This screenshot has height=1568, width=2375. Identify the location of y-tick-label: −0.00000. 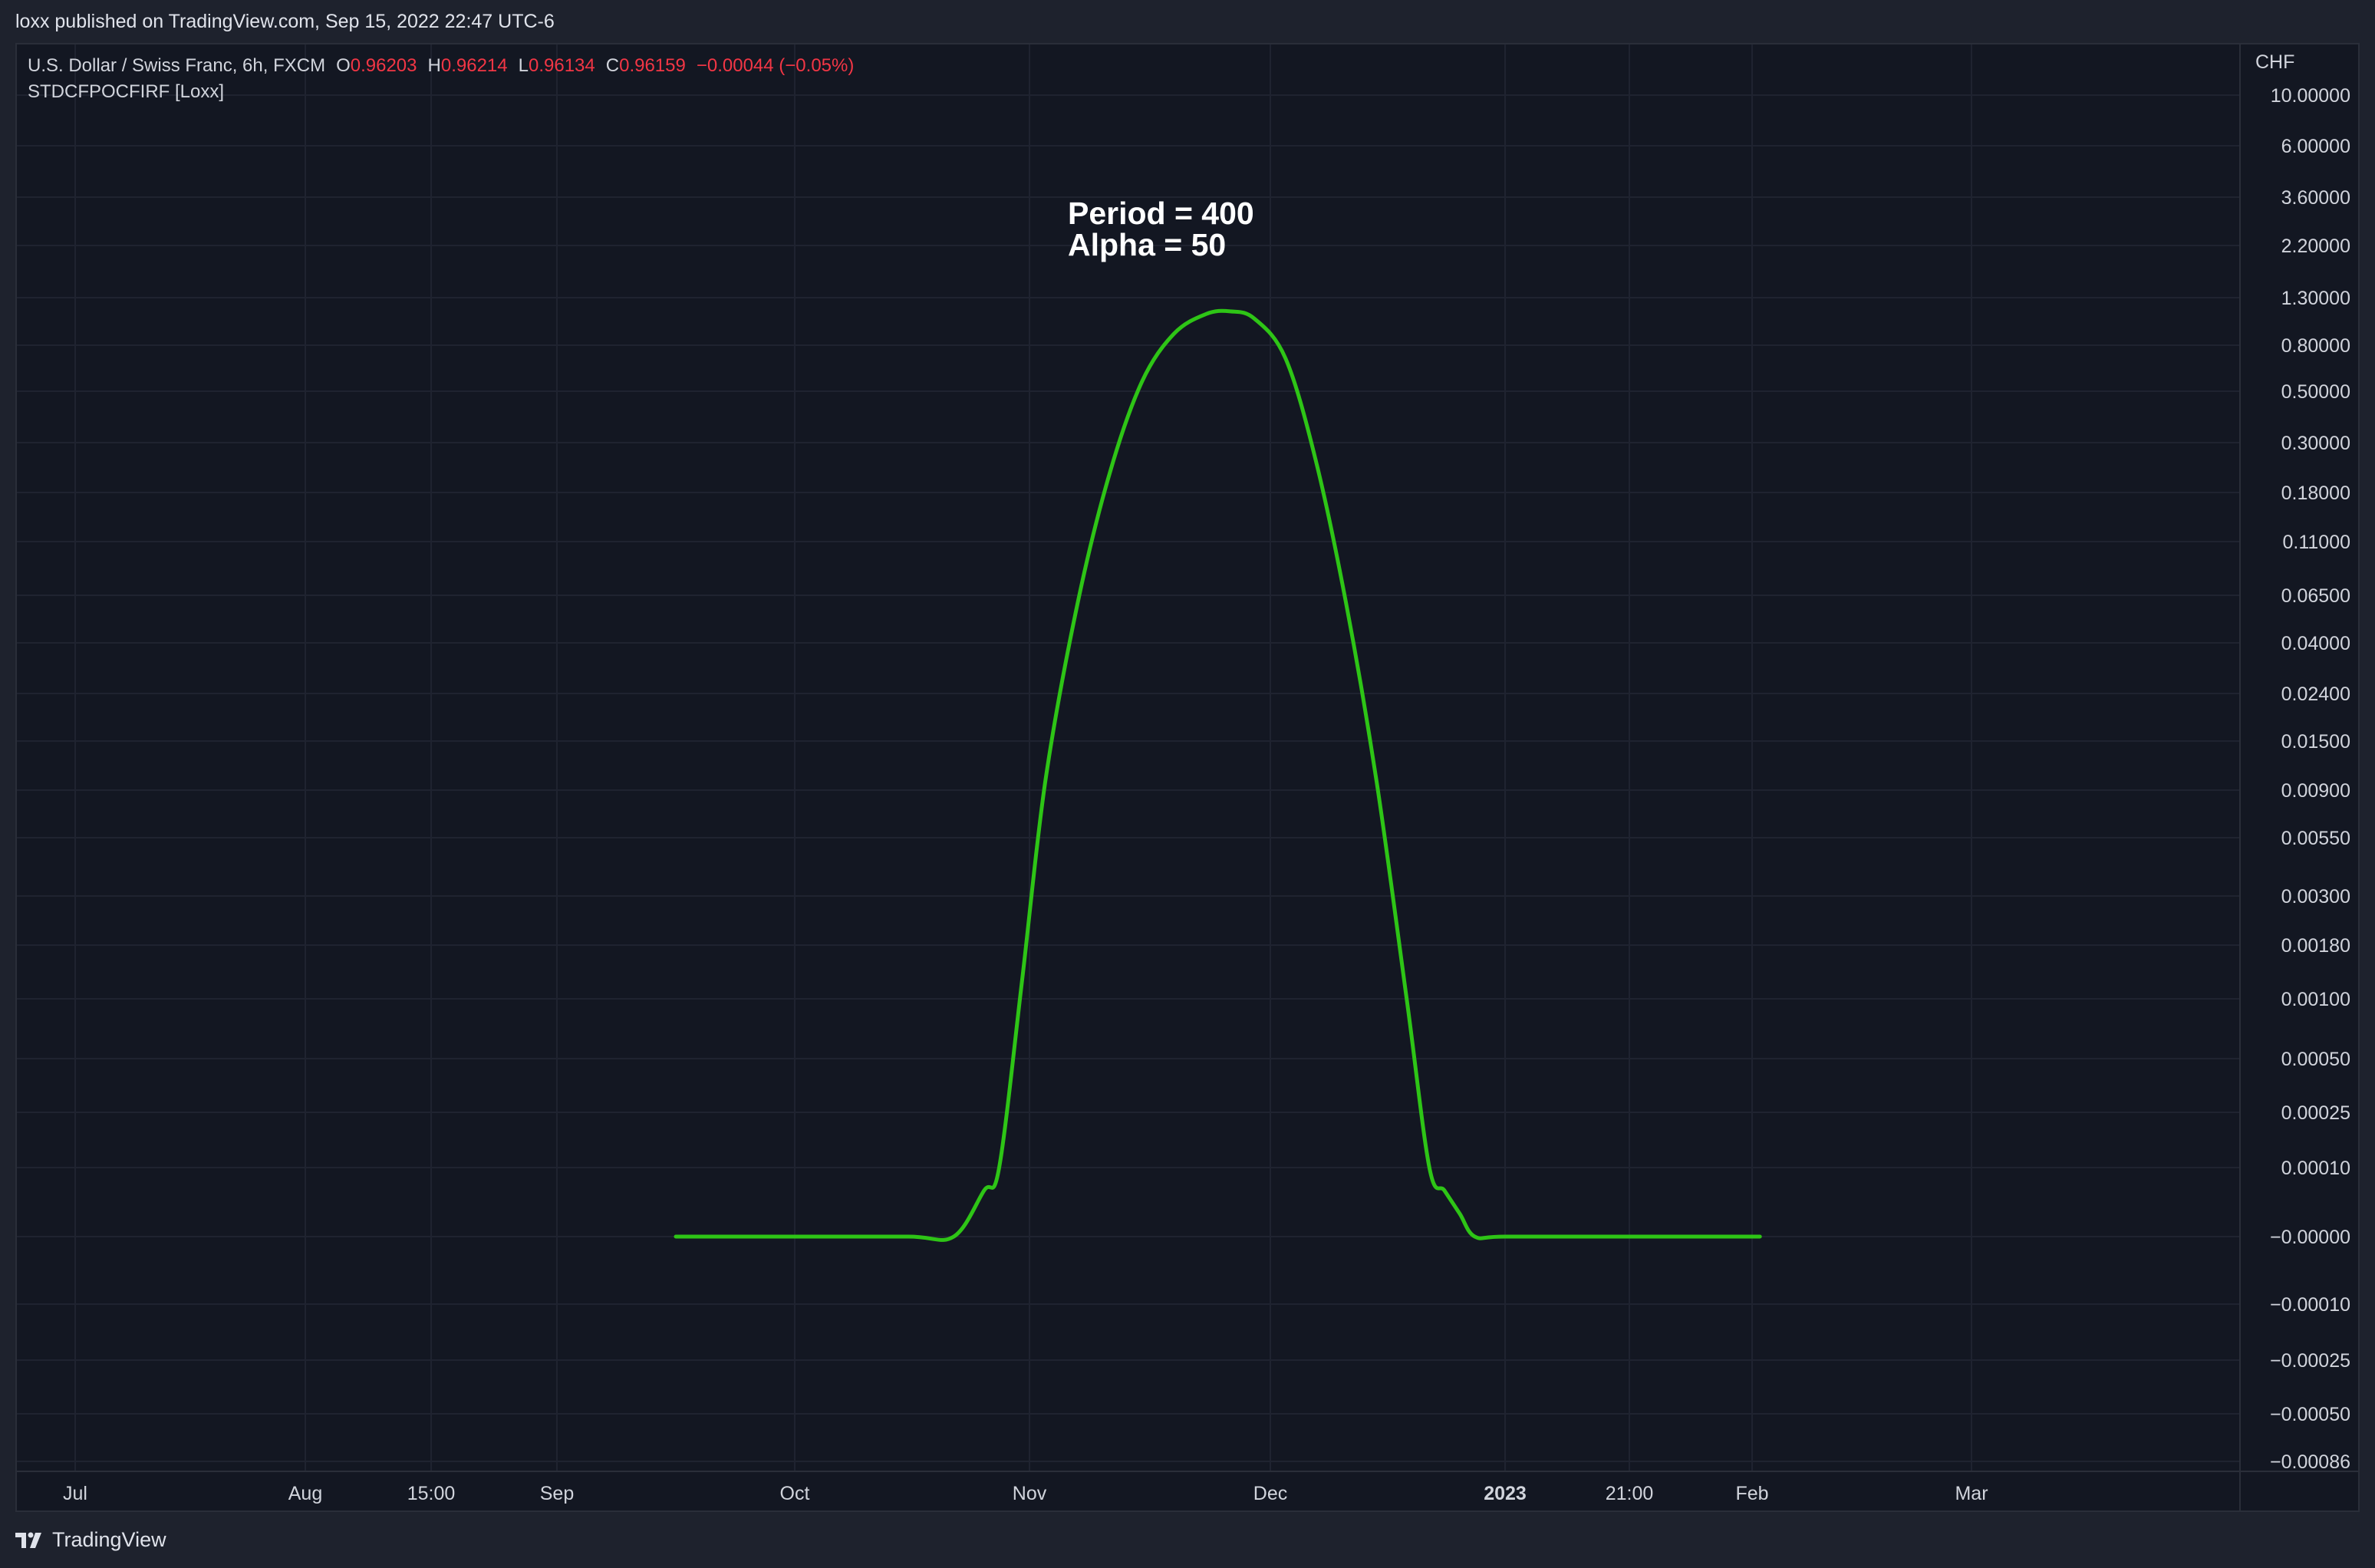
(2310, 1237).